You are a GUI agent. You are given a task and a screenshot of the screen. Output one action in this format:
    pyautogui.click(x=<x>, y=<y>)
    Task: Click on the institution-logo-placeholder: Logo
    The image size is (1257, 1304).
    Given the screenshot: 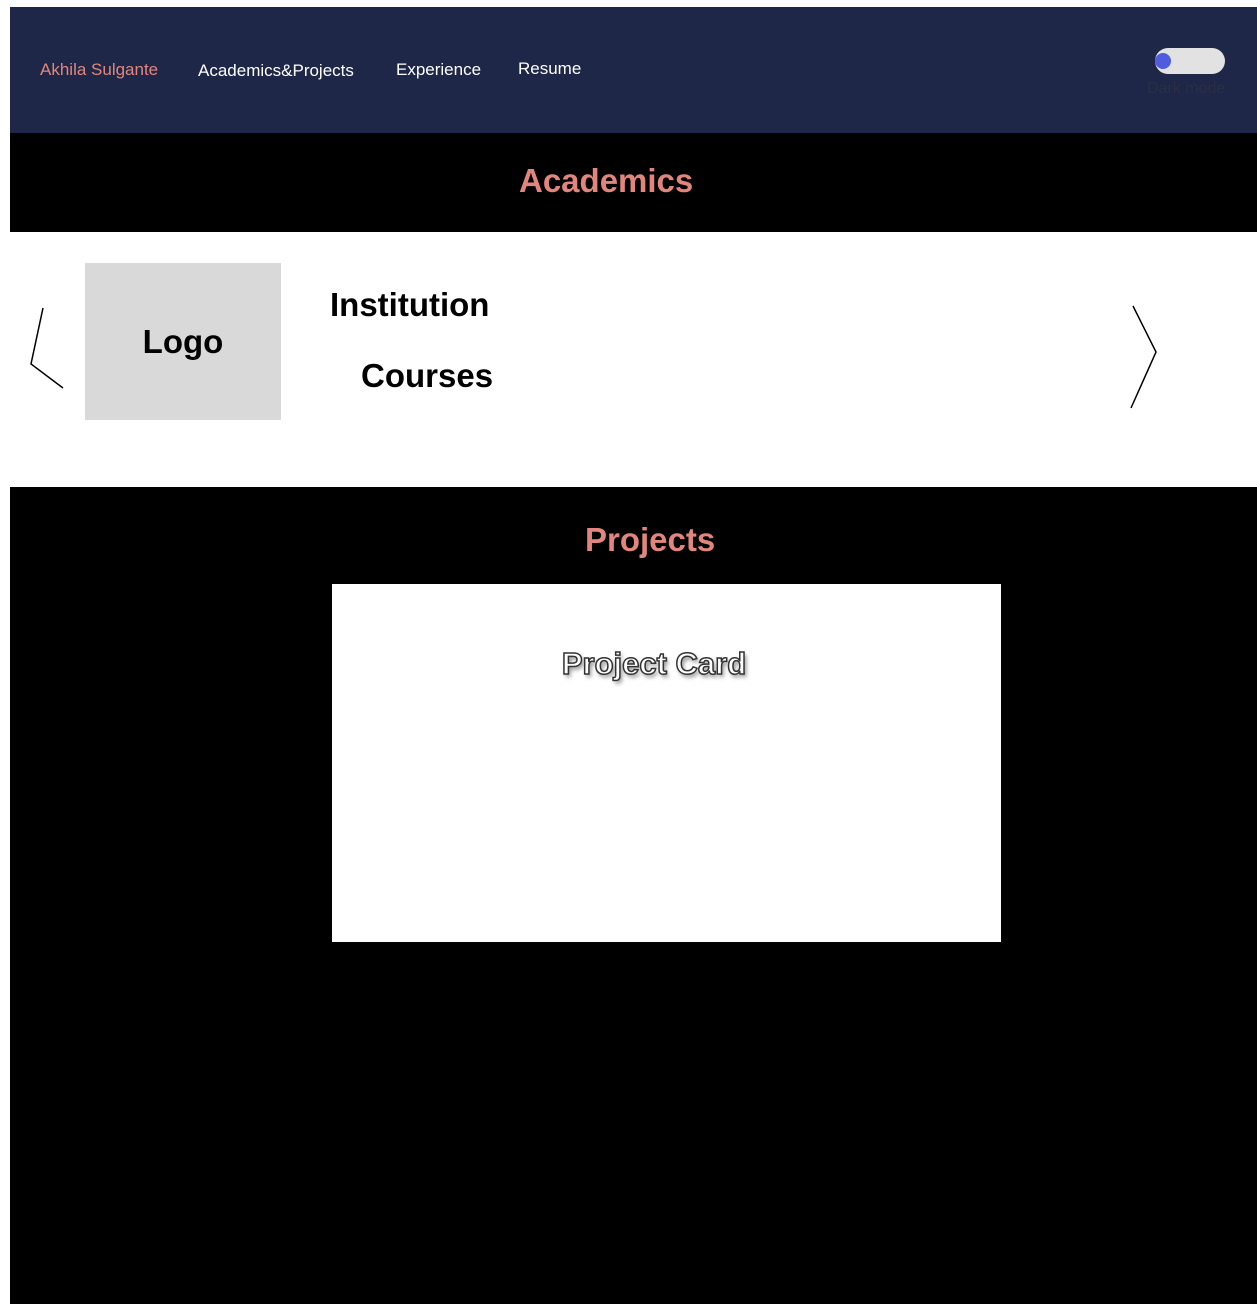 What is the action you would take?
    pyautogui.click(x=183, y=341)
    